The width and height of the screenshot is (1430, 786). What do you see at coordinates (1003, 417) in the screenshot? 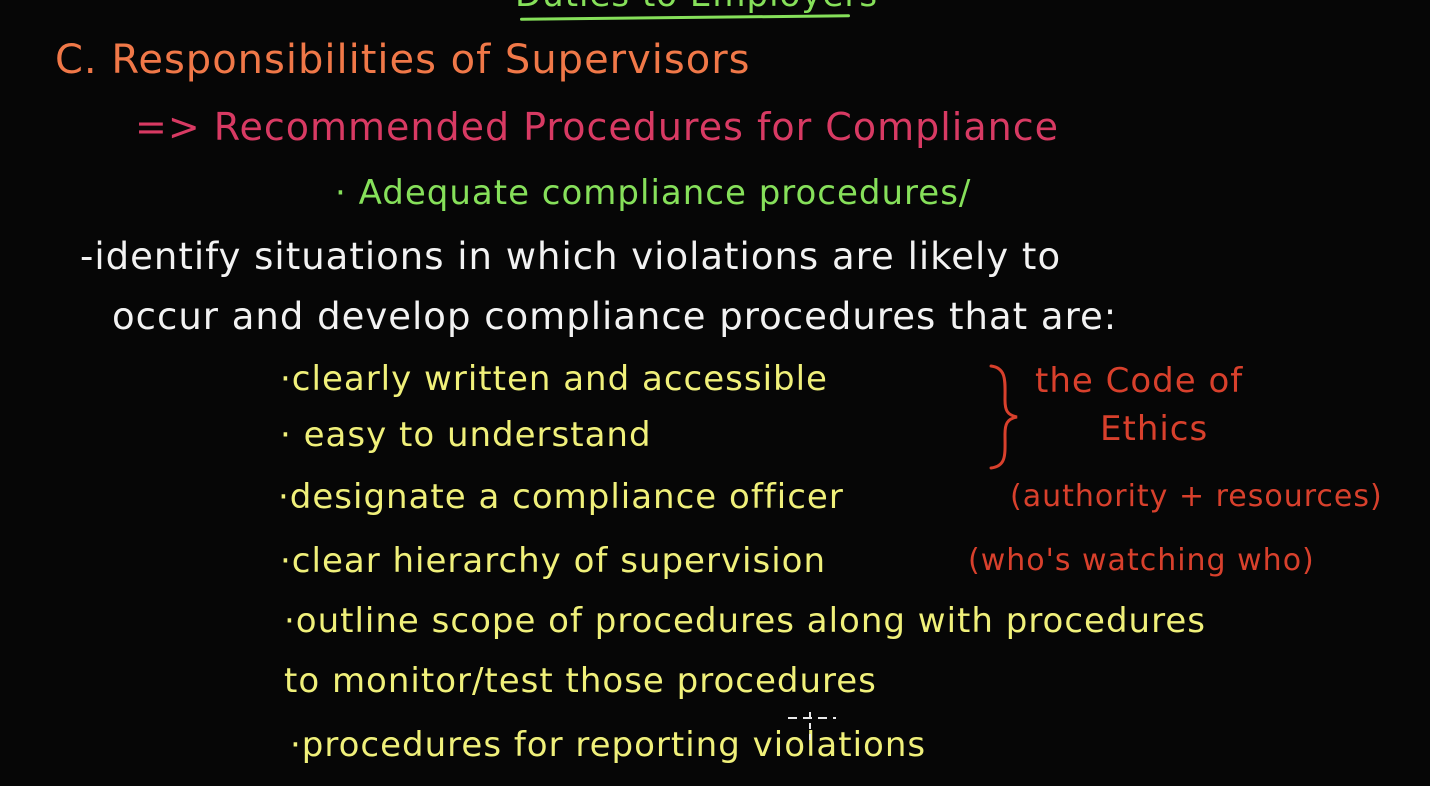
I see `curly-brace-icon` at bounding box center [1003, 417].